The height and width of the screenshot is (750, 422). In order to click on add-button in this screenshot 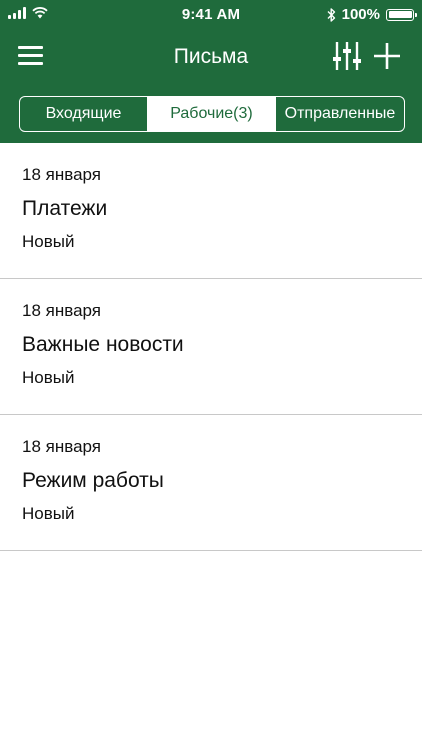, I will do `click(387, 56)`.